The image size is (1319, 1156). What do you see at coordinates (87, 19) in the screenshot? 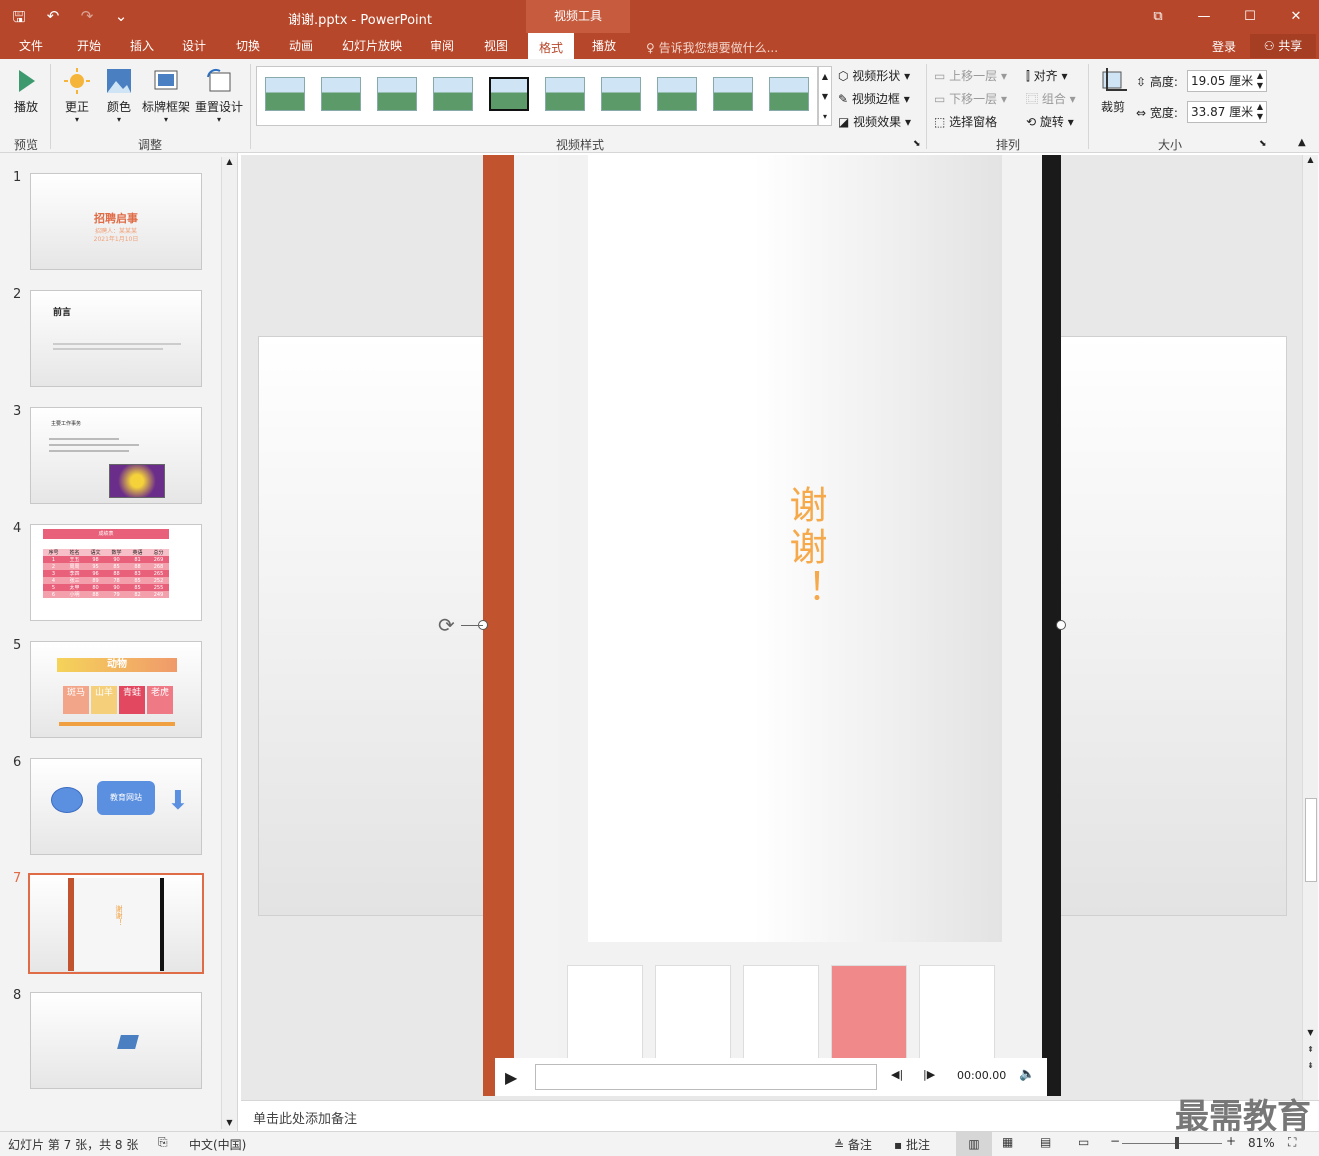
I see `redo-icon: ↷` at bounding box center [87, 19].